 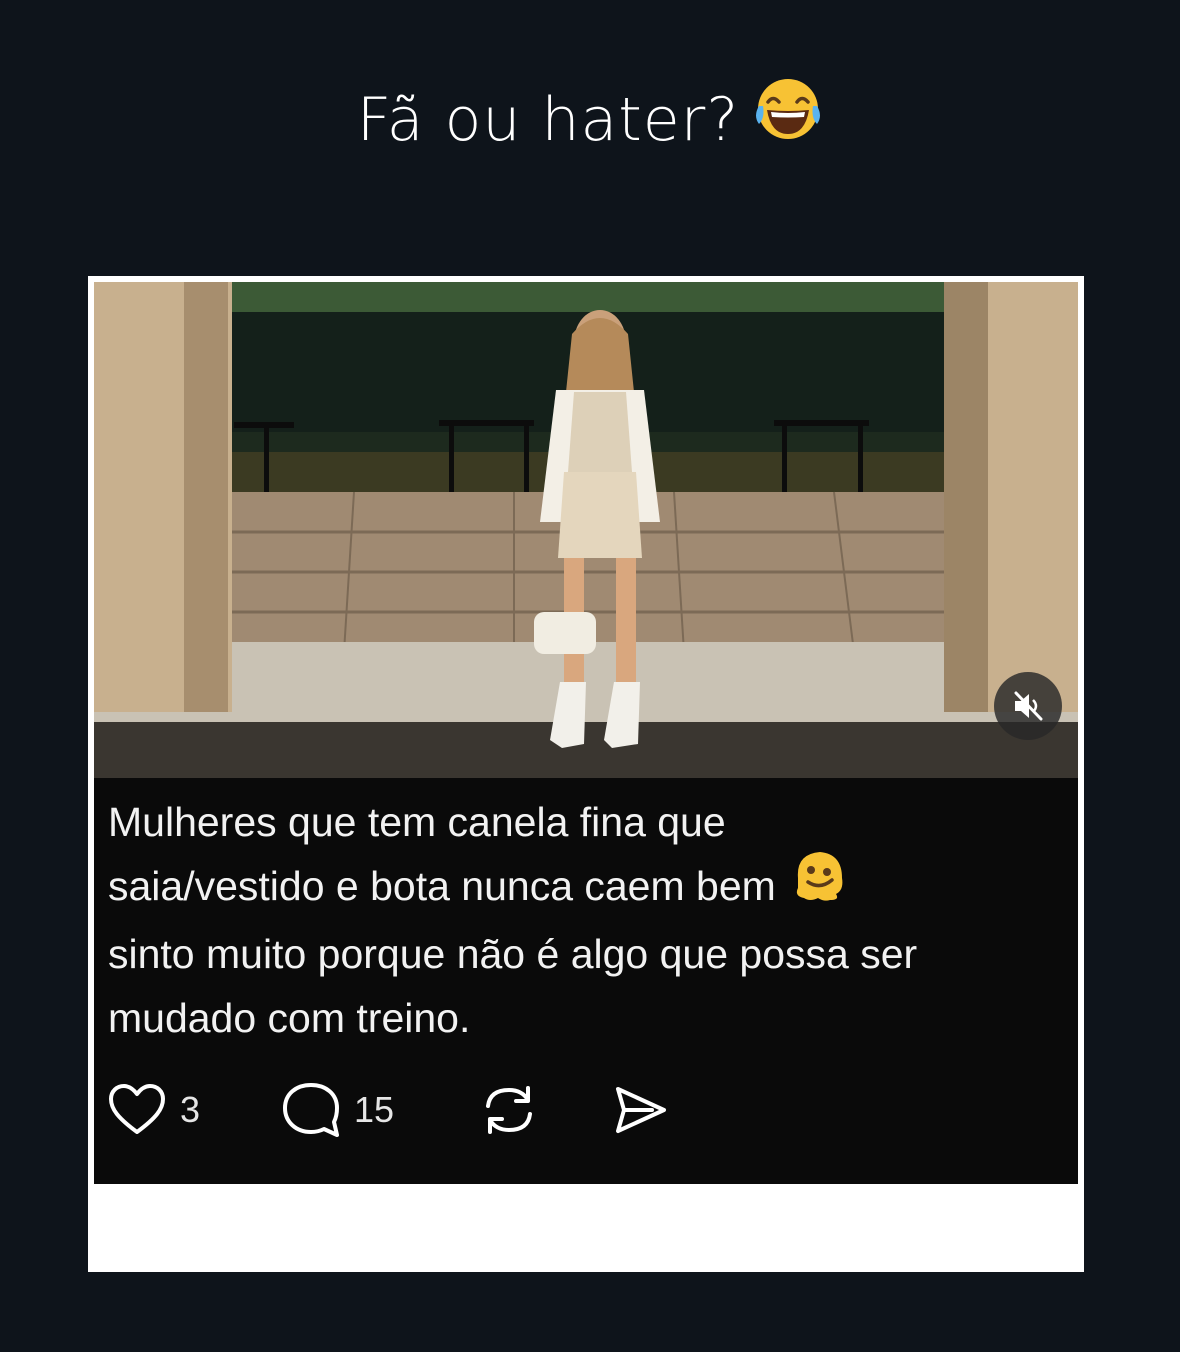 What do you see at coordinates (586, 1225) in the screenshot?
I see `card-footer` at bounding box center [586, 1225].